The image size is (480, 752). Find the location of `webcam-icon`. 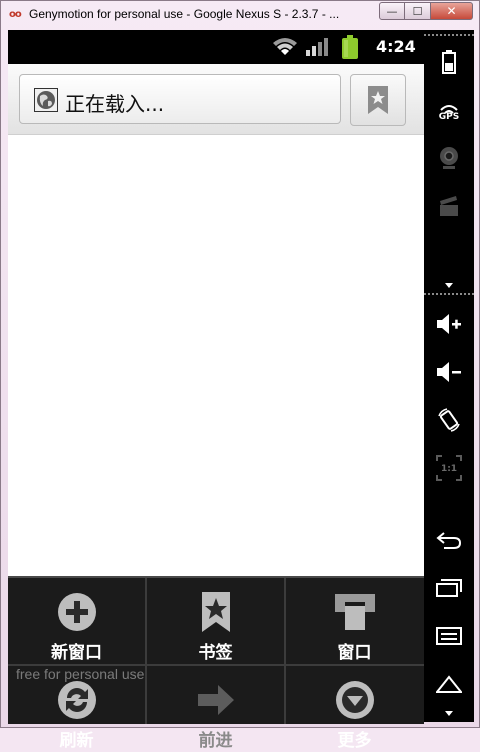

webcam-icon is located at coordinates (449, 158).